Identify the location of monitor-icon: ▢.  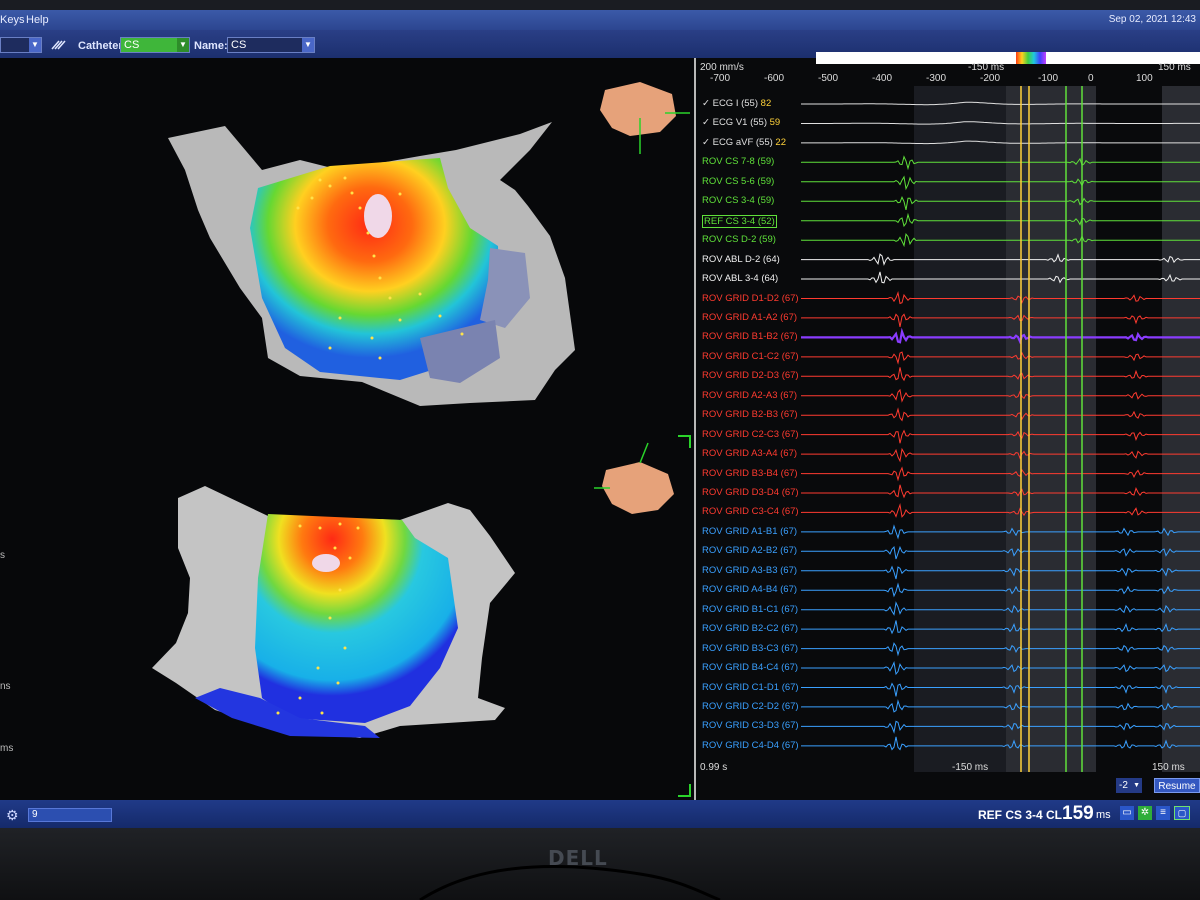
(1182, 813).